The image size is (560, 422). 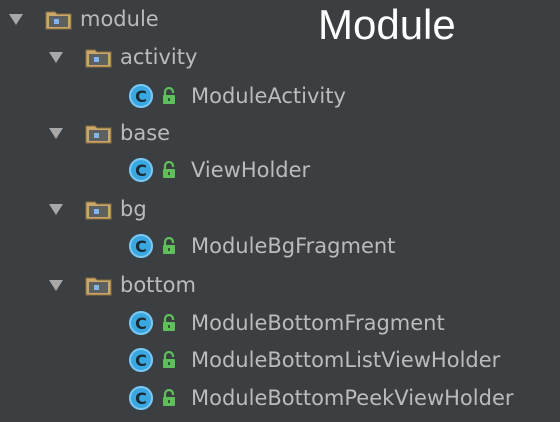 What do you see at coordinates (133, 209) in the screenshot?
I see `tree-node-label: bg` at bounding box center [133, 209].